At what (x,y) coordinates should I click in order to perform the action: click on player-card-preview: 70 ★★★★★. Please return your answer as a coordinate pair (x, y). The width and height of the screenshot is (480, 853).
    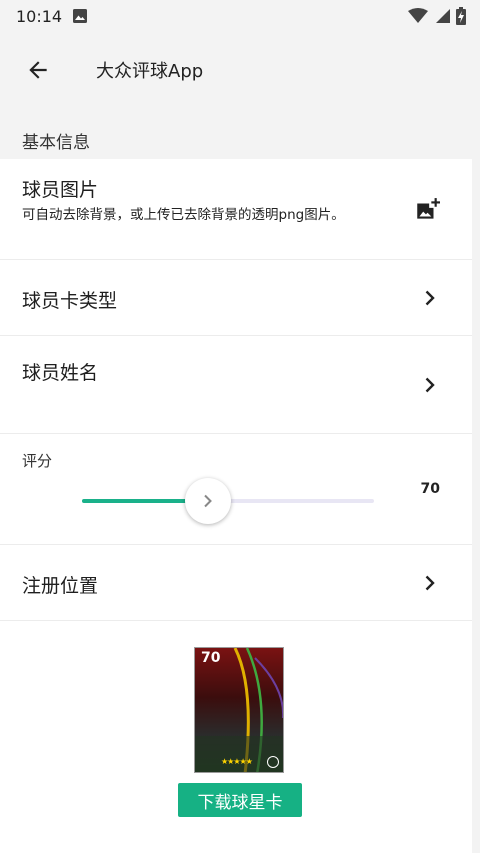
    Looking at the image, I should click on (239, 710).